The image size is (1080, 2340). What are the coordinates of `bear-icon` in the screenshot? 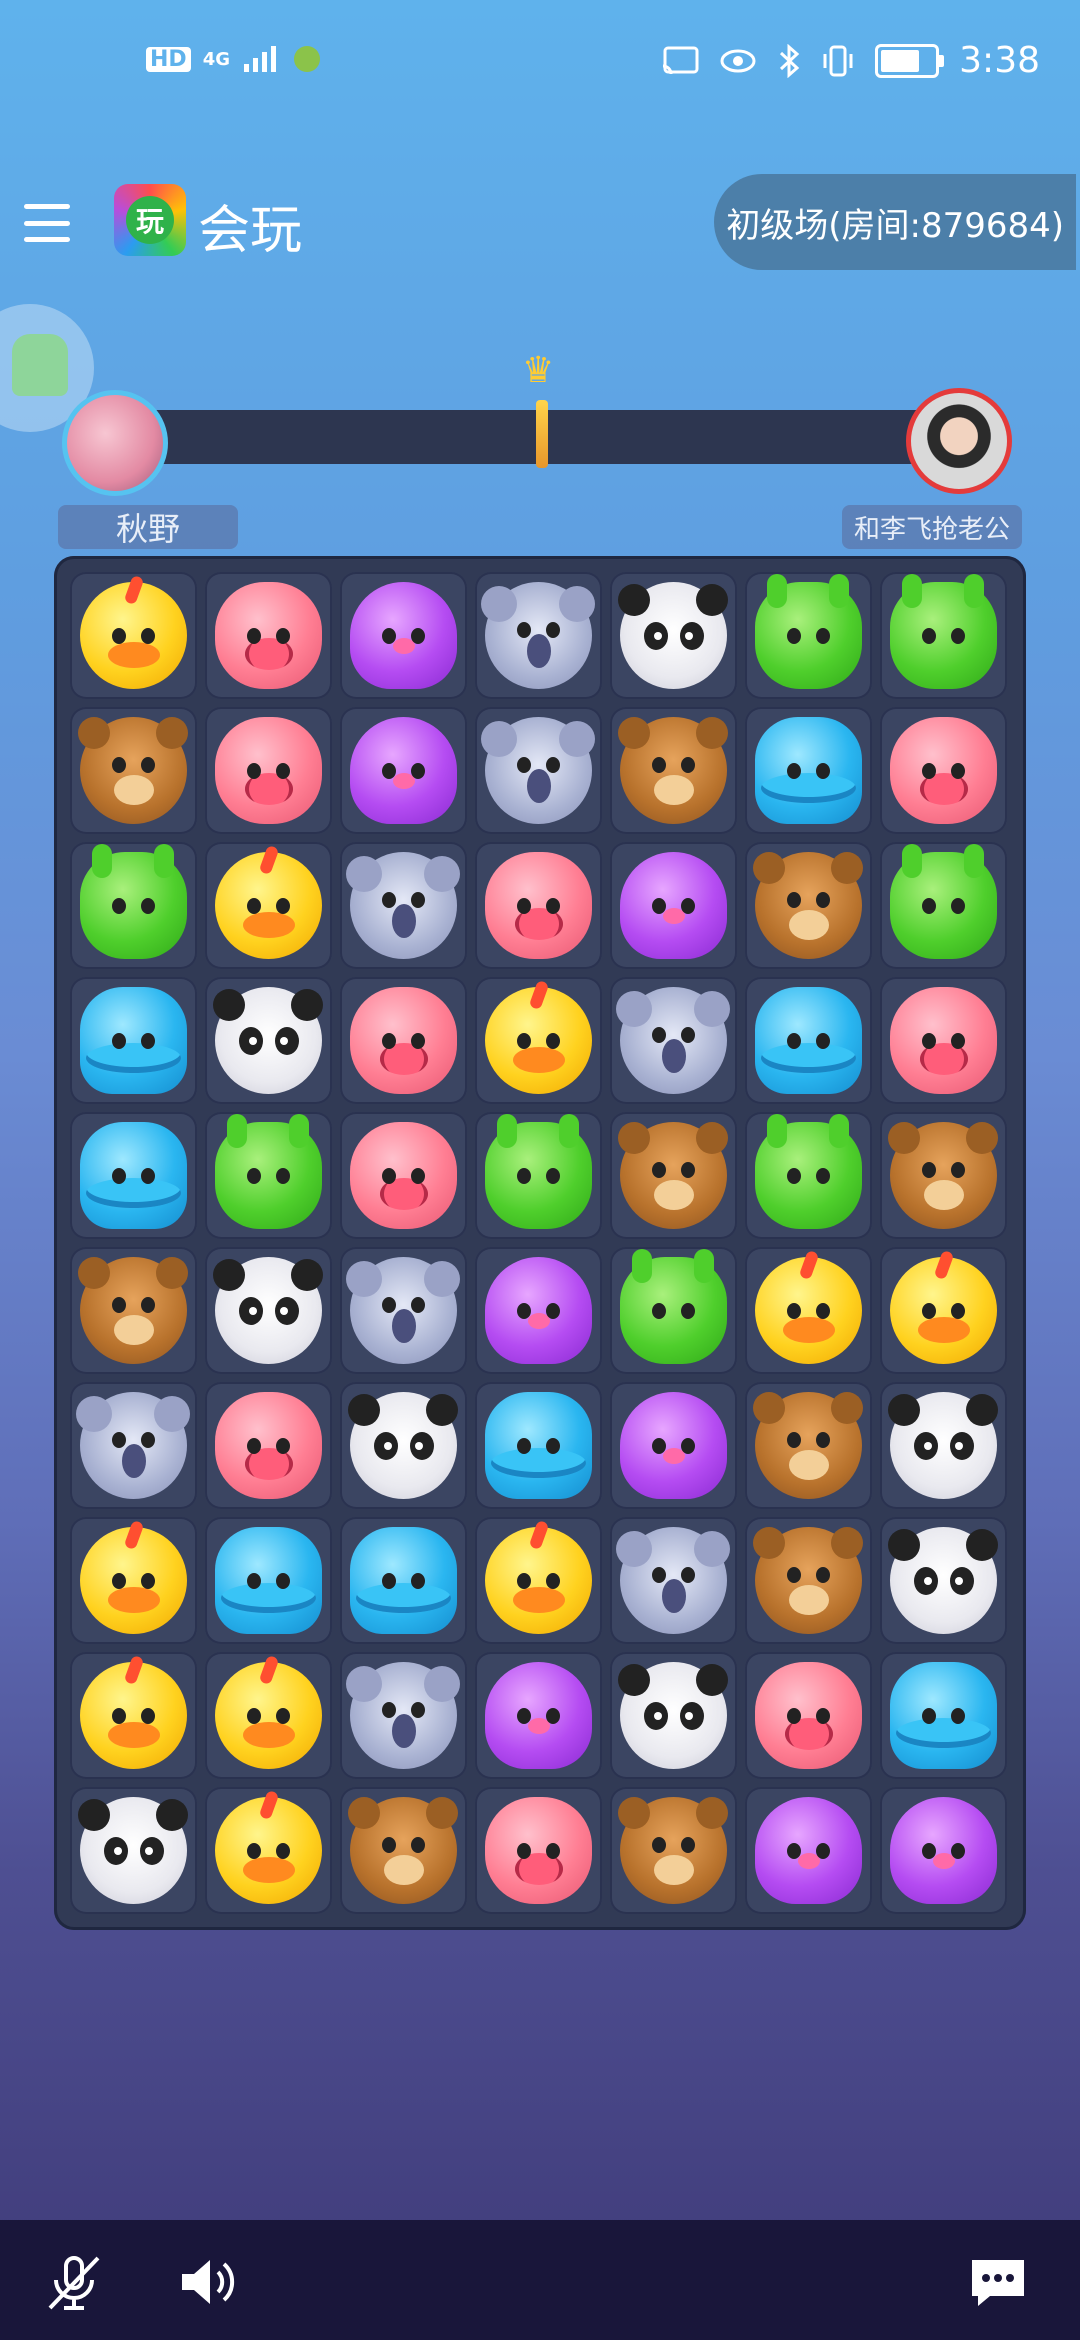 It's located at (672, 770).